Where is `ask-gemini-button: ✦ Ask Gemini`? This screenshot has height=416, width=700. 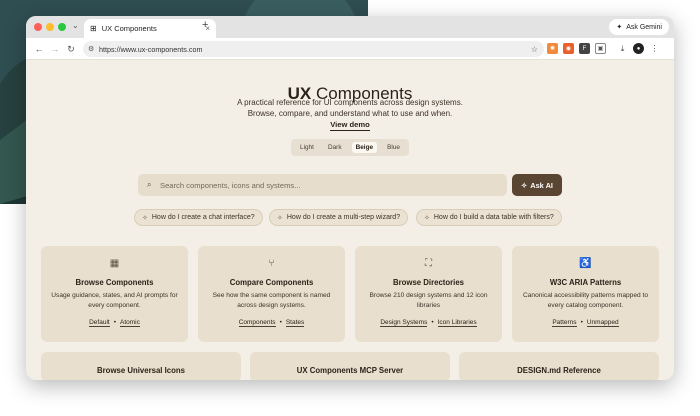
ask-gemini-button: ✦ Ask Gemini is located at coordinates (639, 27).